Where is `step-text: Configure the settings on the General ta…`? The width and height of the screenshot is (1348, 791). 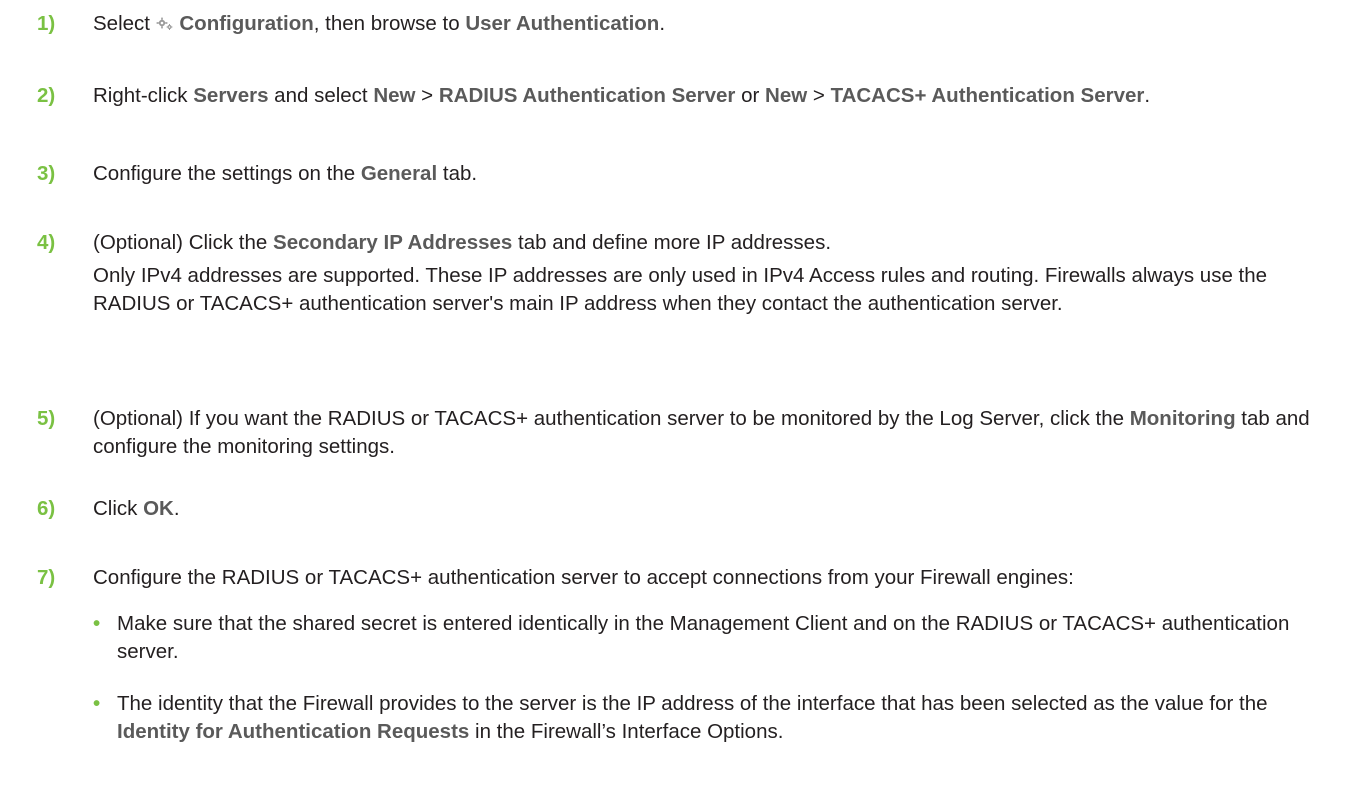 step-text: Configure the settings on the General ta… is located at coordinates (285, 173).